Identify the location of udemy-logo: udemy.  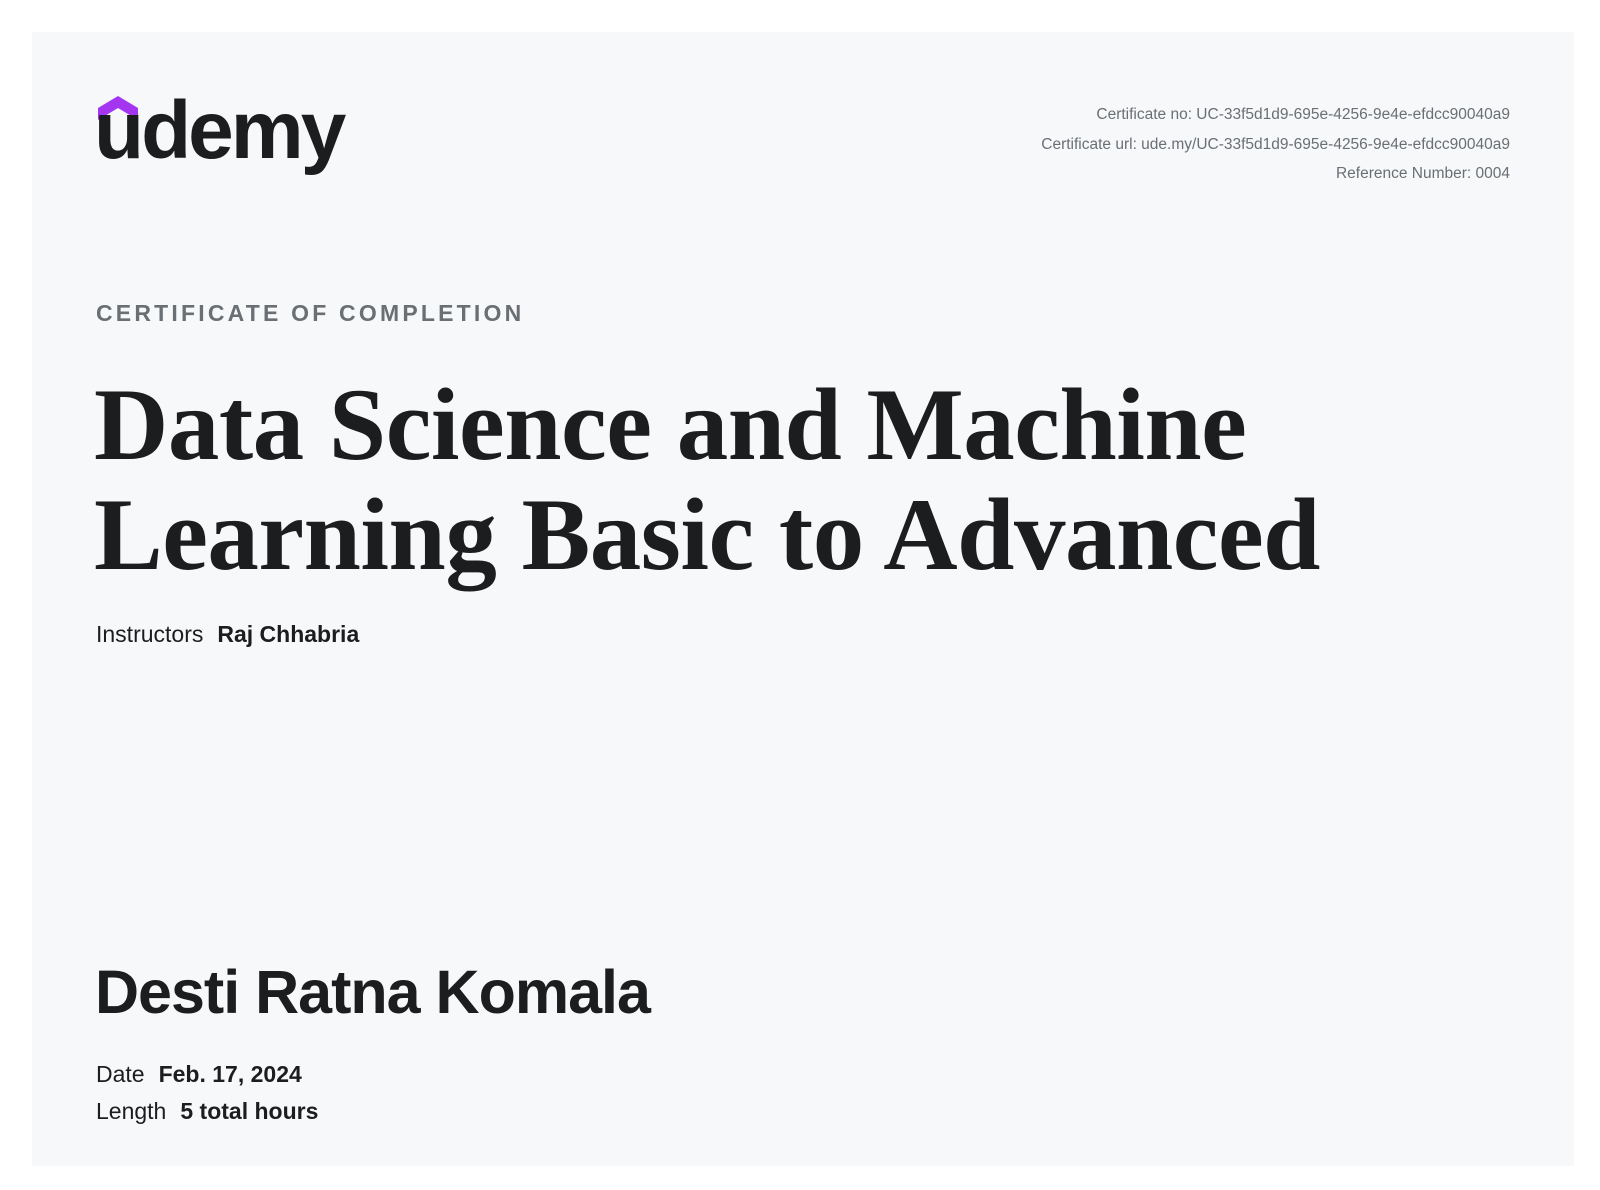
(230, 143).